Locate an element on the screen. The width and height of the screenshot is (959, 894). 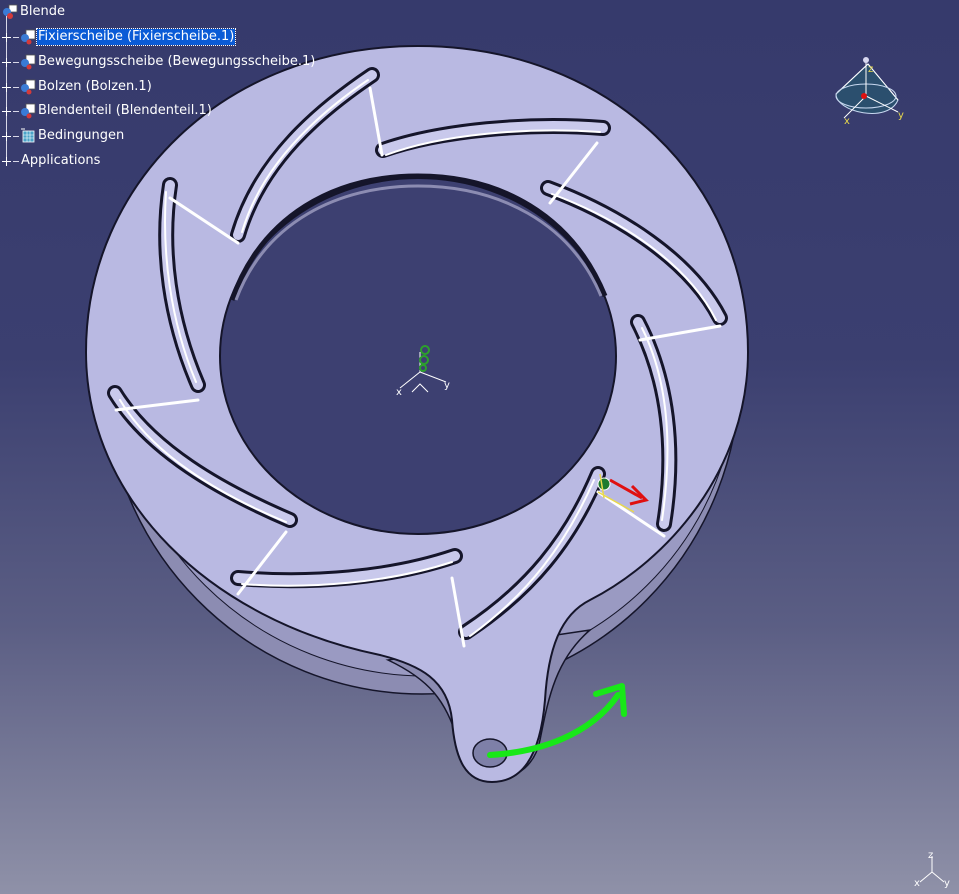
tree-item-fixierscheibe: Fixierscheibe (Fixierscheibe.1) is located at coordinates (119, 37).